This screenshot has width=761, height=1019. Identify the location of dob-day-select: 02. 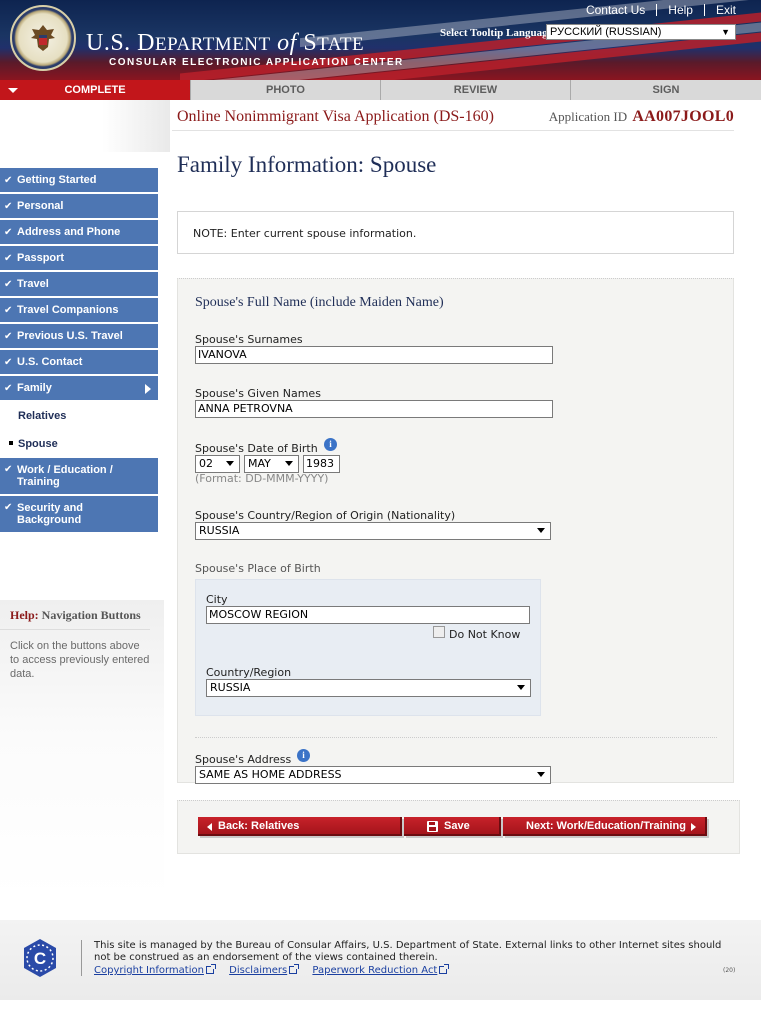
(217, 464).